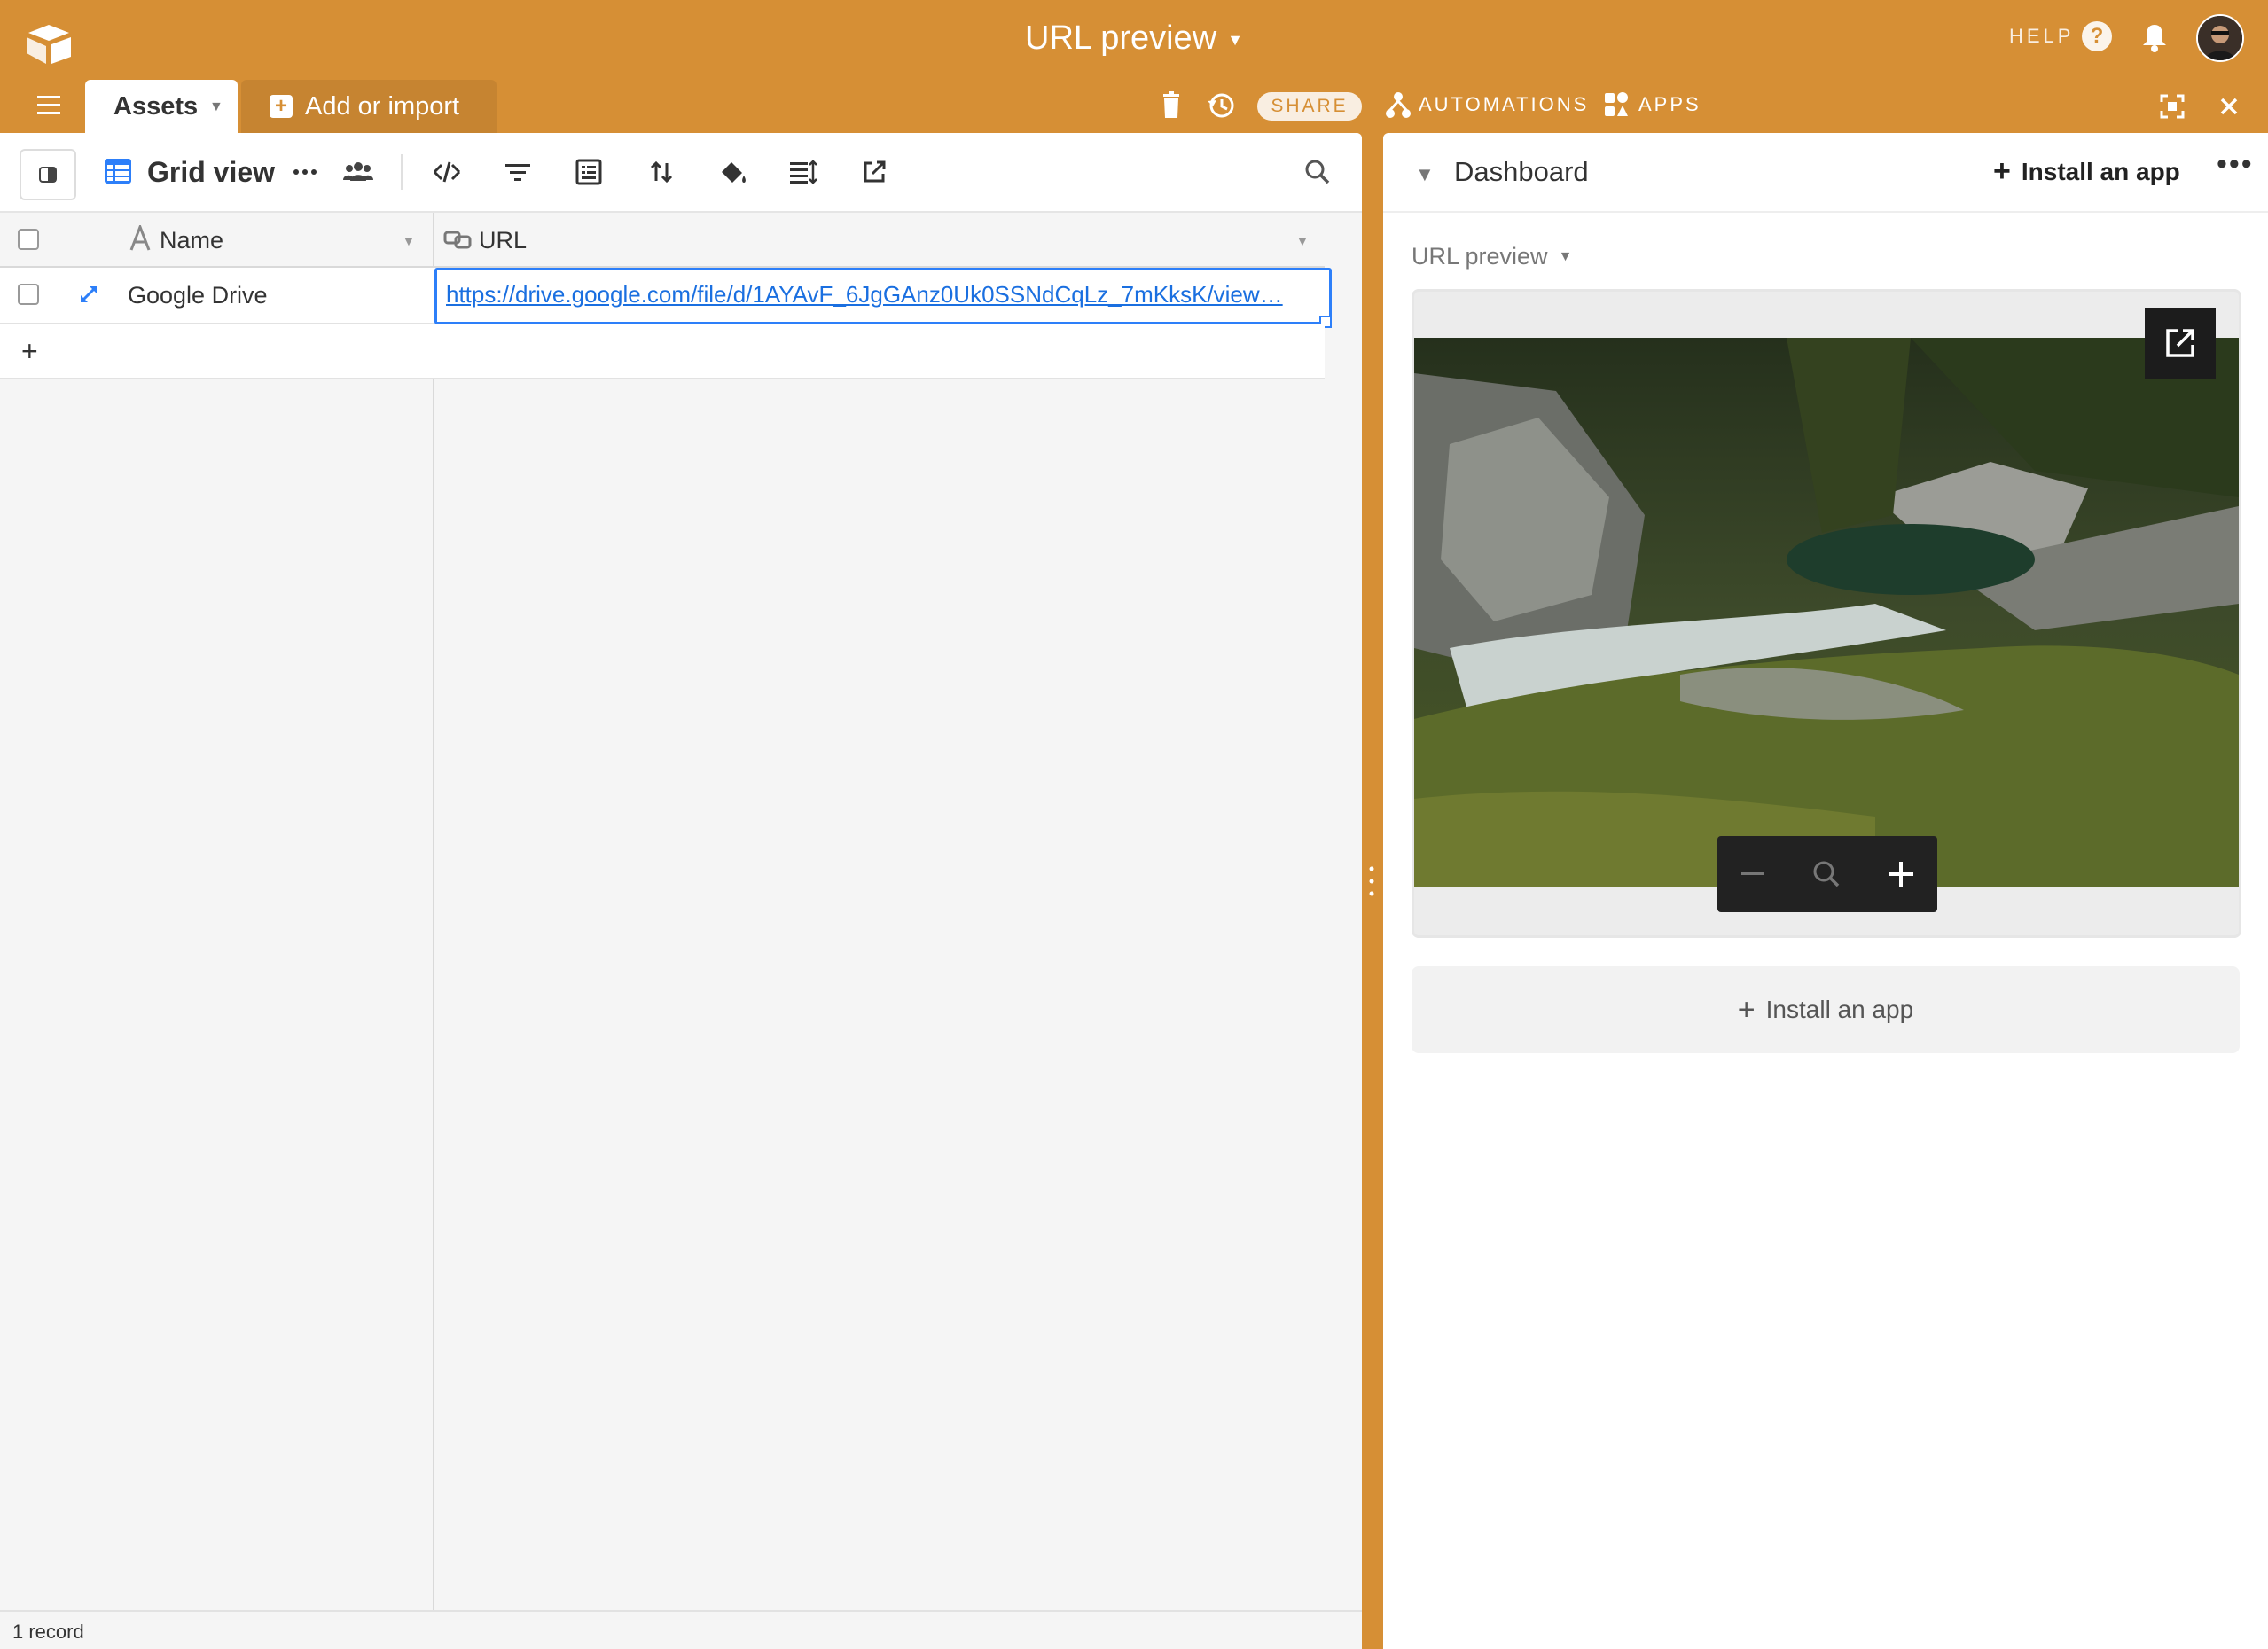  Describe the element at coordinates (2172, 106) in the screenshot. I see `fullscreen-icon` at that location.